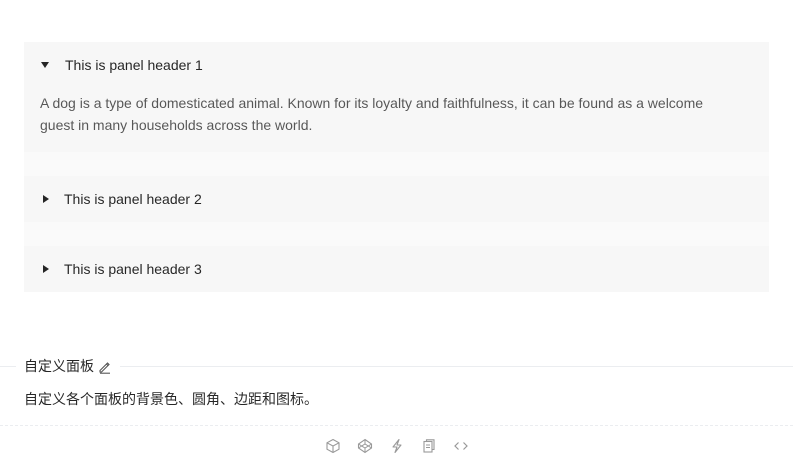 The height and width of the screenshot is (466, 793). I want to click on meta-description: 自定义各个面板的背景色、圆角、边距和图标。, so click(171, 399).